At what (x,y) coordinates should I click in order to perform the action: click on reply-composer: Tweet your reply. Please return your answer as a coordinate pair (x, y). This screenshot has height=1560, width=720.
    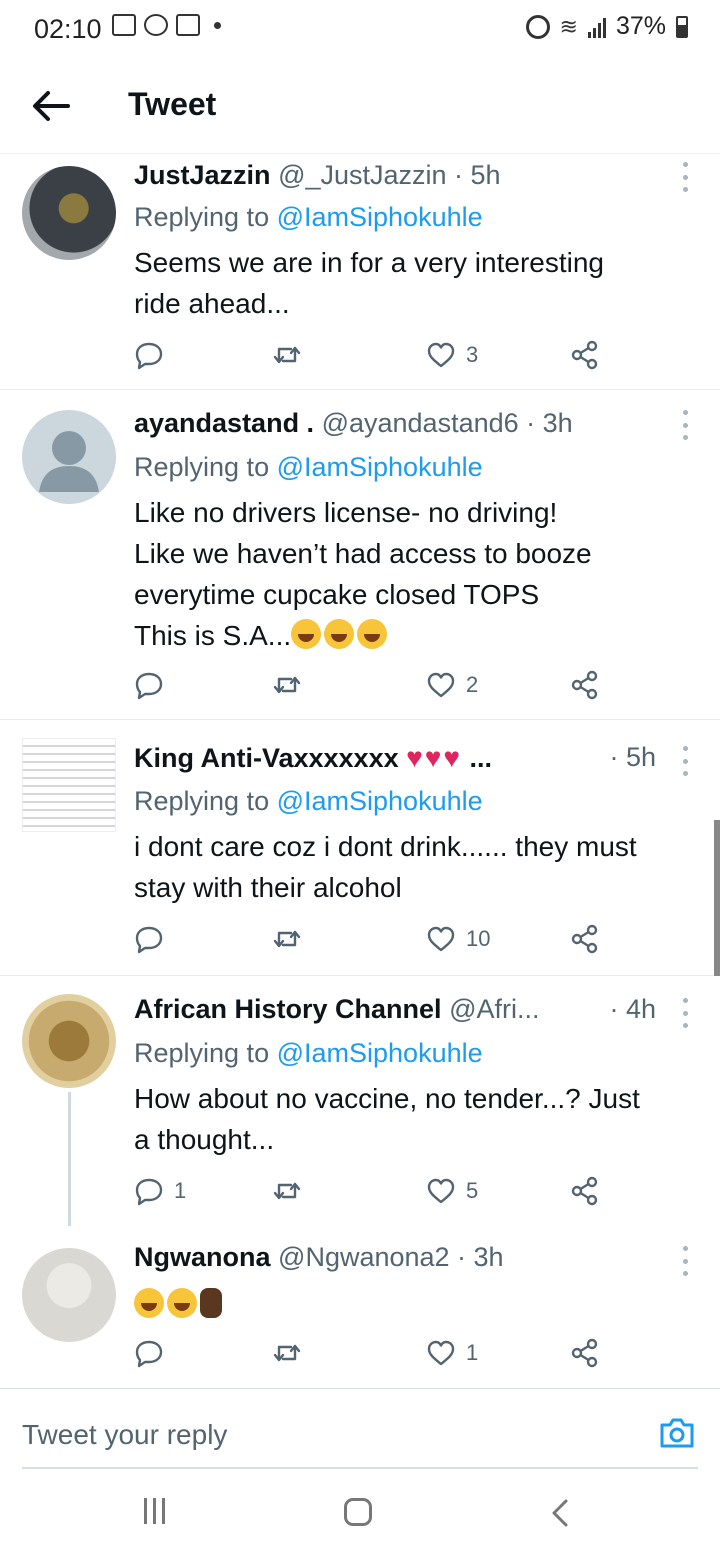
    Looking at the image, I should click on (360, 1428).